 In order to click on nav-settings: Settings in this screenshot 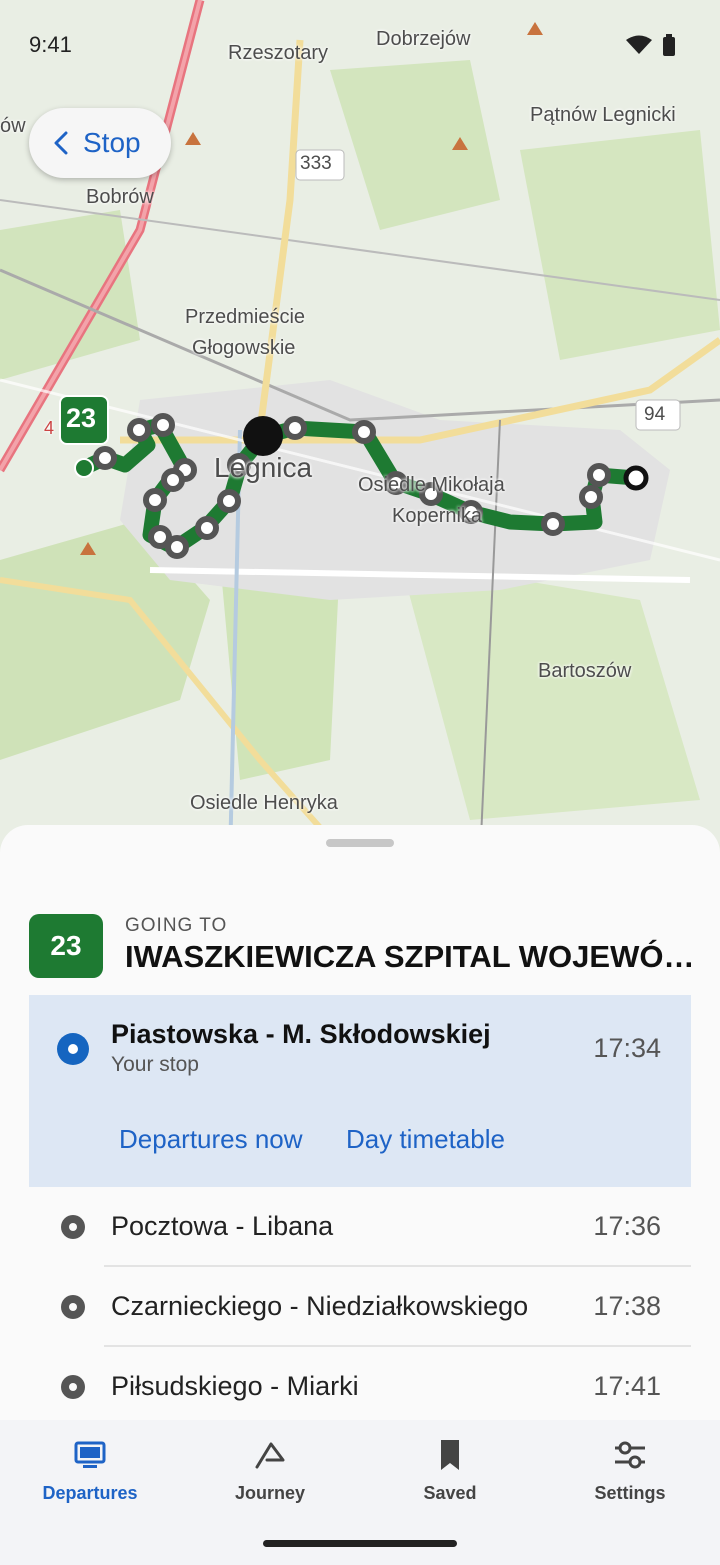, I will do `click(630, 1470)`.